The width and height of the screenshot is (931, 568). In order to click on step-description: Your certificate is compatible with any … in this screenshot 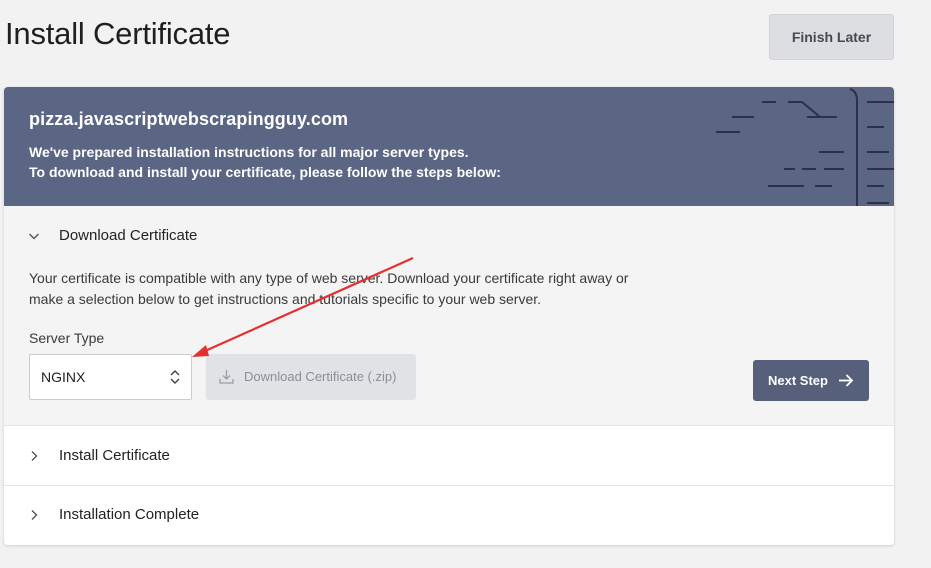, I will do `click(329, 288)`.